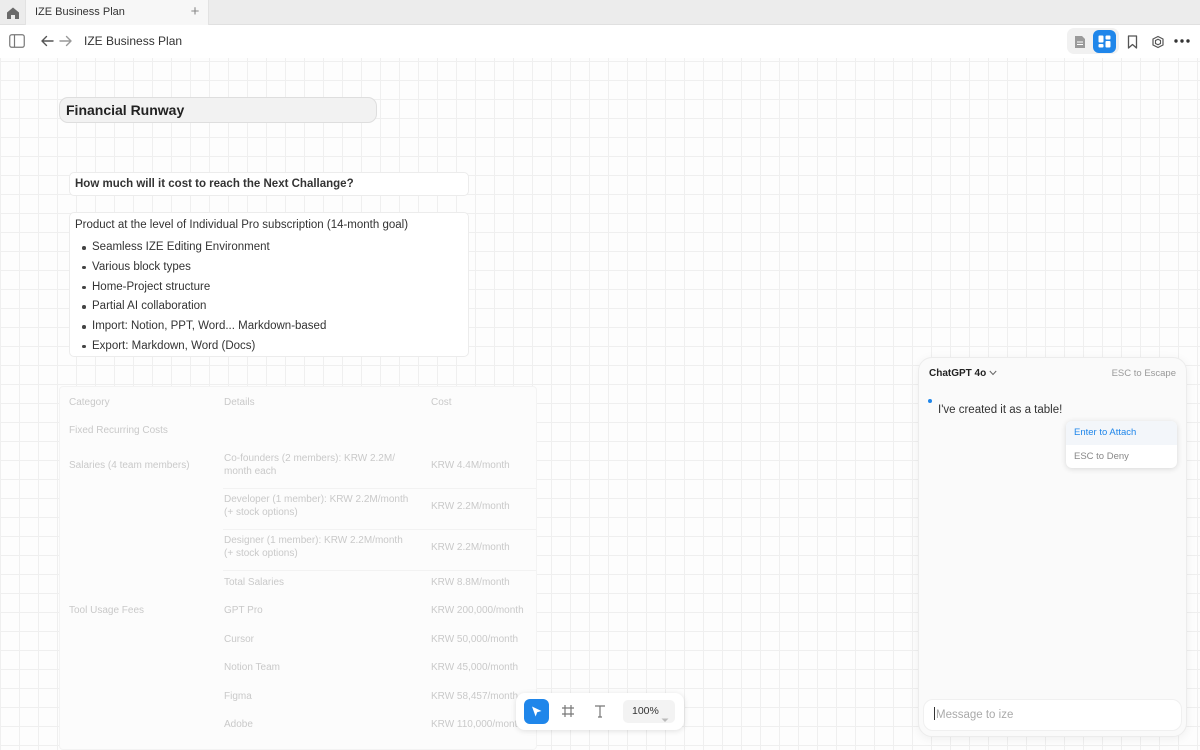  I want to click on home-icon, so click(13, 13).